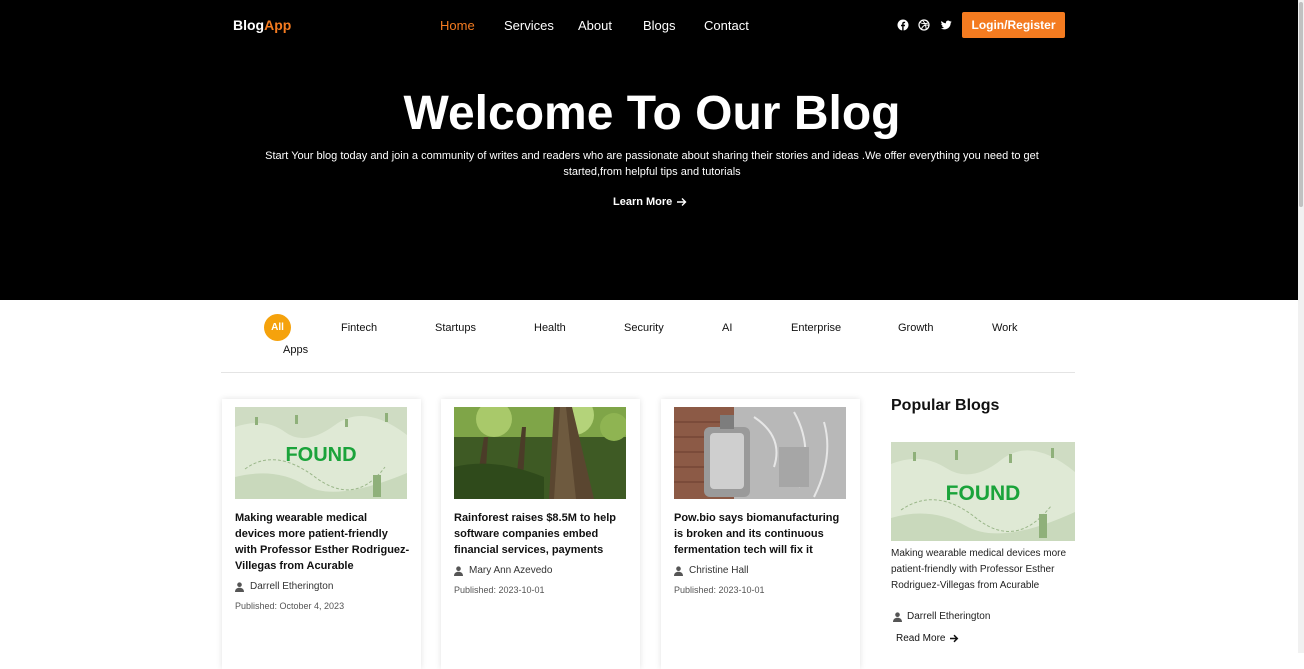 The image size is (1304, 669). Describe the element at coordinates (595, 25) in the screenshot. I see `nav-about: About` at that location.